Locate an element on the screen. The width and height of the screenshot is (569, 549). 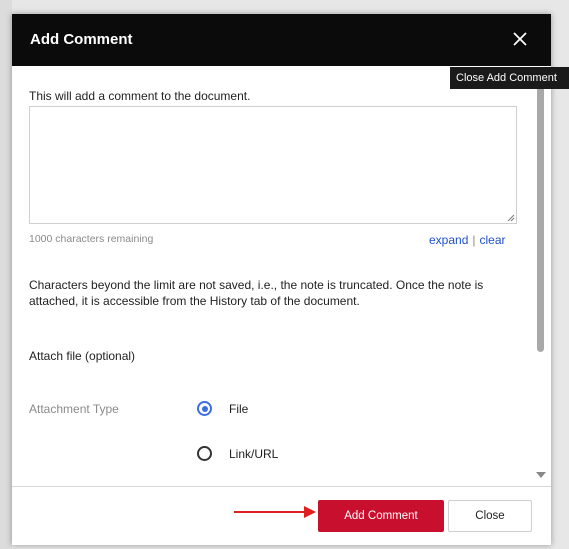
dialog-title: Add Comment is located at coordinates (81, 39).